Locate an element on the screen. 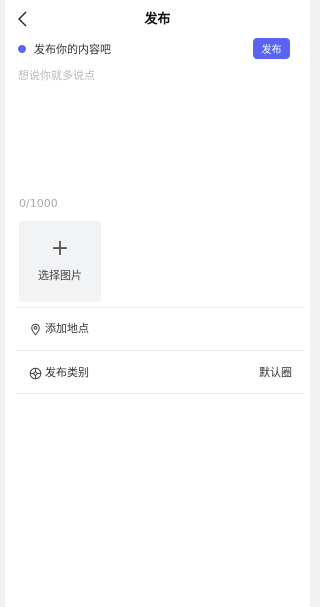  page-title: 发布 is located at coordinates (157, 19).